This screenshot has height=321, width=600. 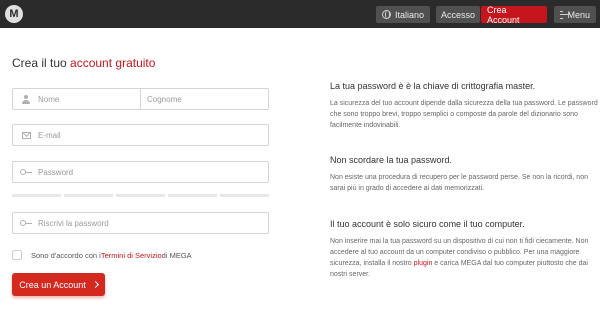 I want to click on surname-placeholder: Cognome, so click(x=164, y=99).